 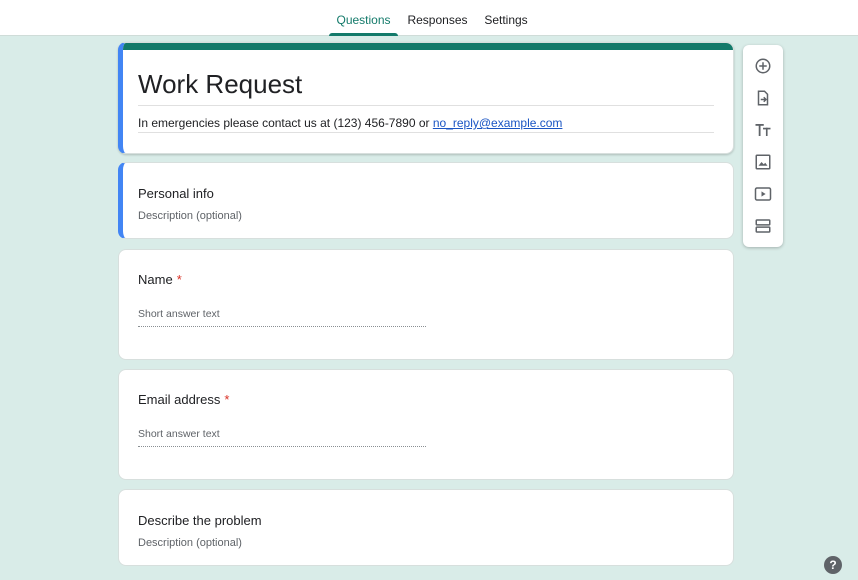 What do you see at coordinates (155, 279) in the screenshot?
I see `question-title-text: Name` at bounding box center [155, 279].